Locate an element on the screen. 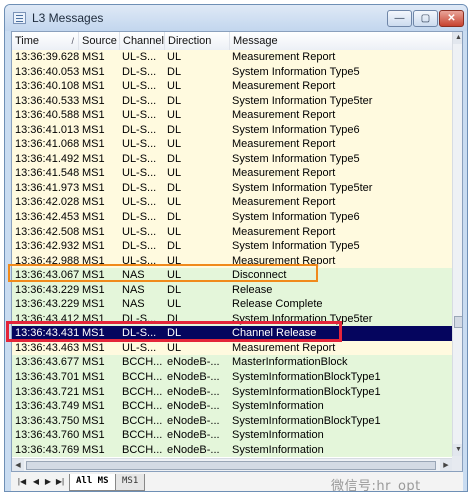  column-header-source: Source is located at coordinates (99, 41).